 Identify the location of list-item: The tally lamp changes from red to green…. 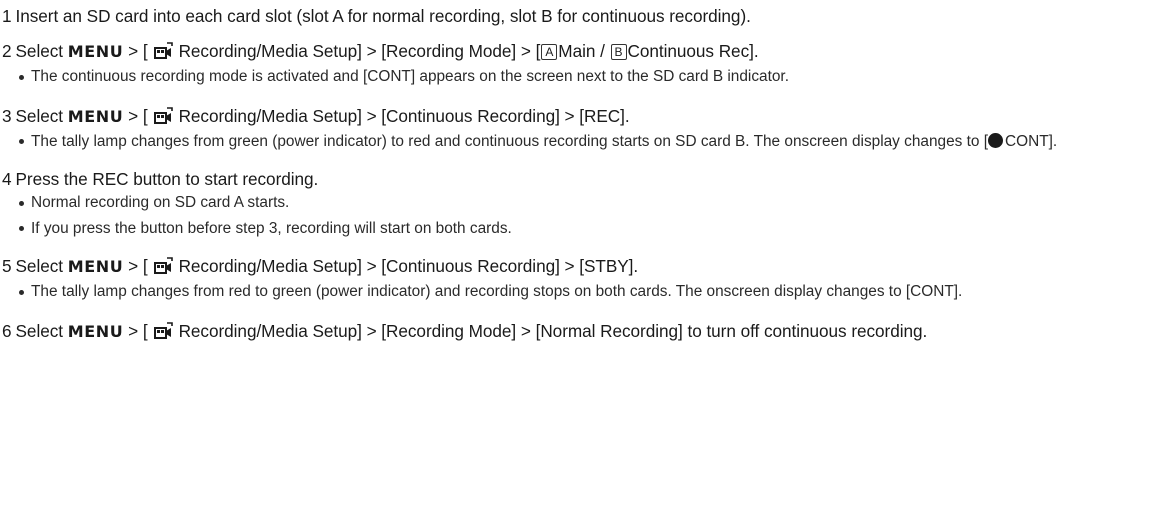
(582, 292).